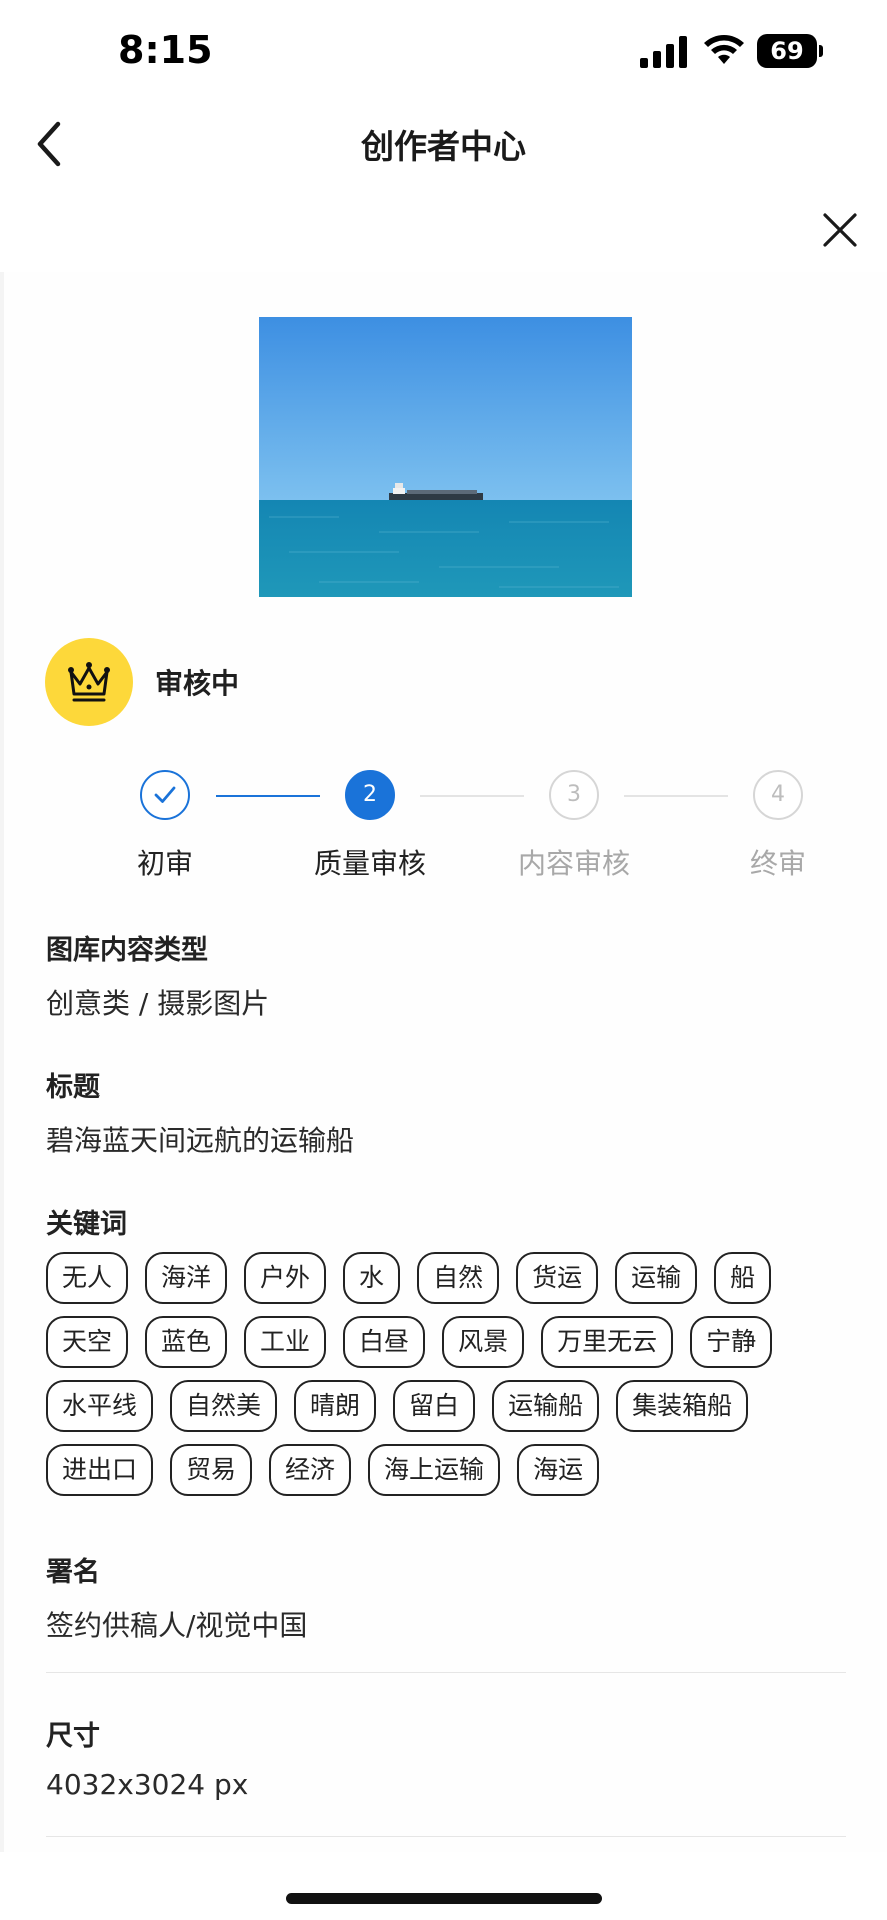 The width and height of the screenshot is (887, 1920). Describe the element at coordinates (310, 1470) in the screenshot. I see `keyword-tag: 经济` at that location.